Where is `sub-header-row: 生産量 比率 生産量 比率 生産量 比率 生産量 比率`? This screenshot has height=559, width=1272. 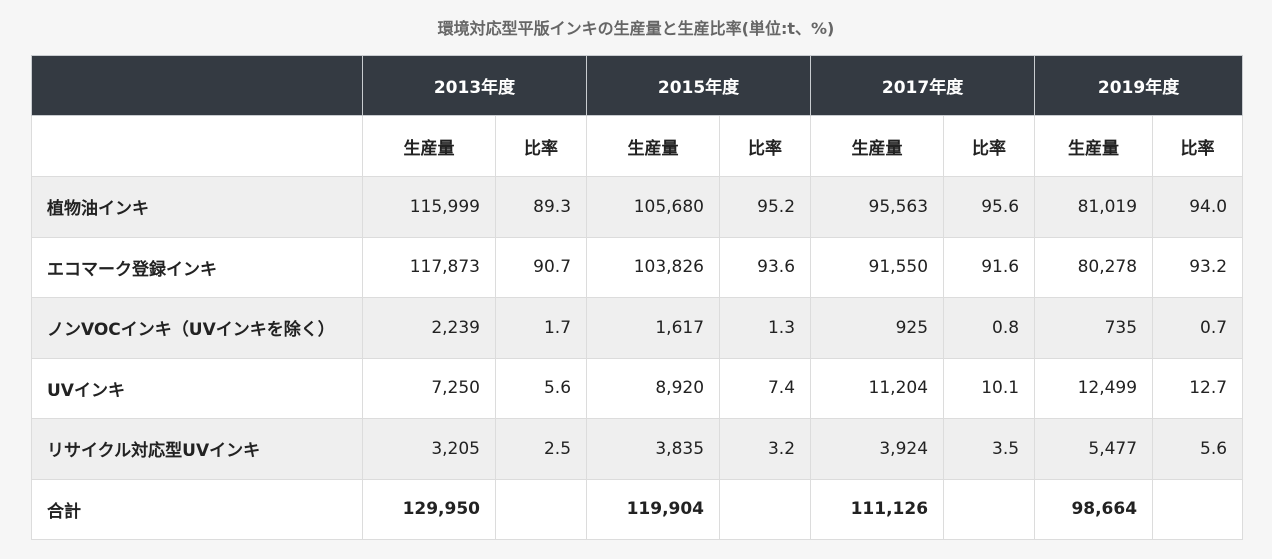 sub-header-row: 生産量 比率 生産量 比率 生産量 比率 生産量 比率 is located at coordinates (637, 146).